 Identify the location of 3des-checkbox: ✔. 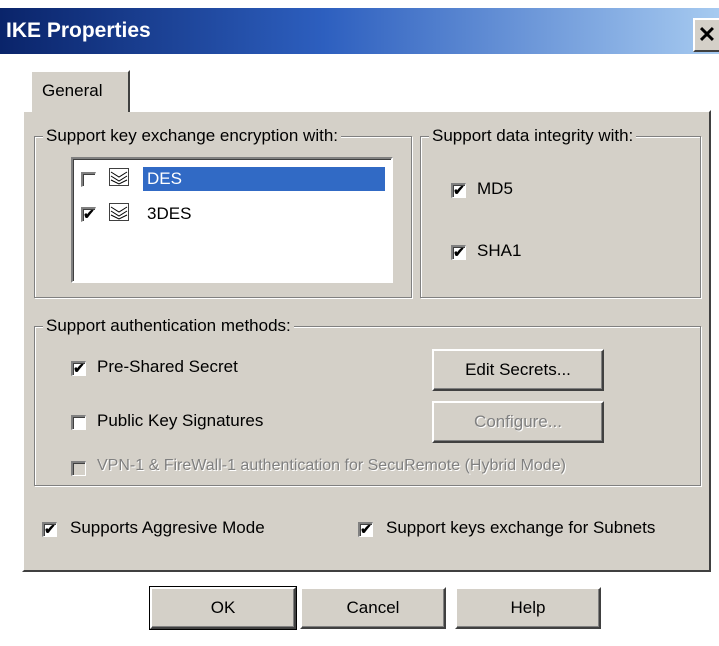
(88, 214).